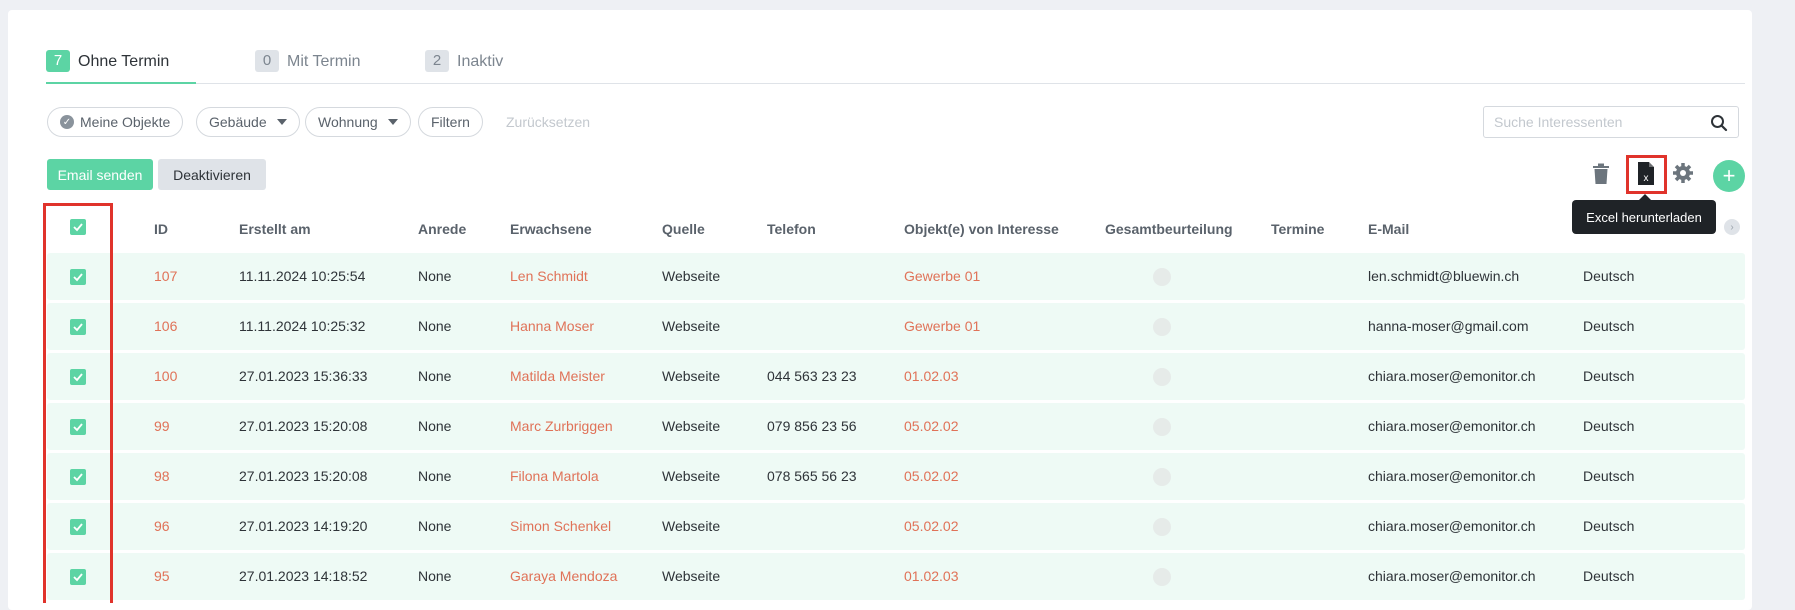 The width and height of the screenshot is (1795, 610). What do you see at coordinates (554, 476) in the screenshot?
I see `row-adults: Filona Martola` at bounding box center [554, 476].